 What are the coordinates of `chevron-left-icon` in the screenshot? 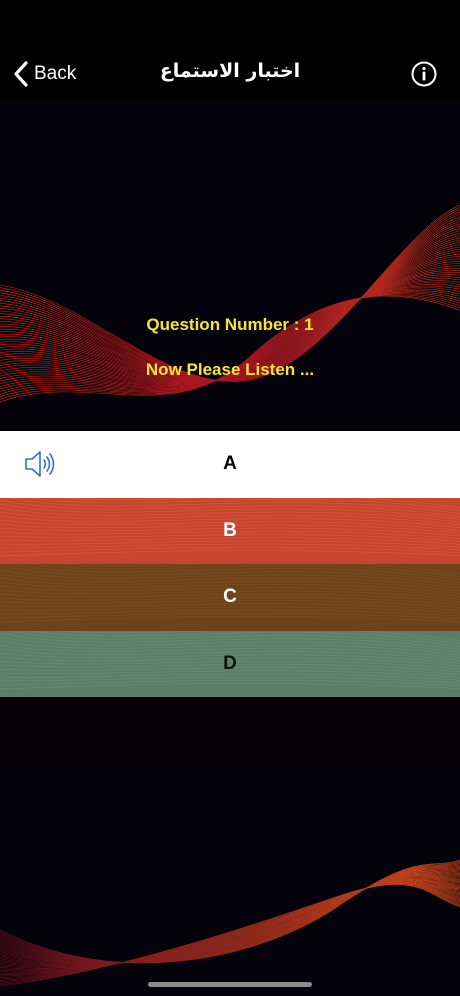 It's located at (21, 74).